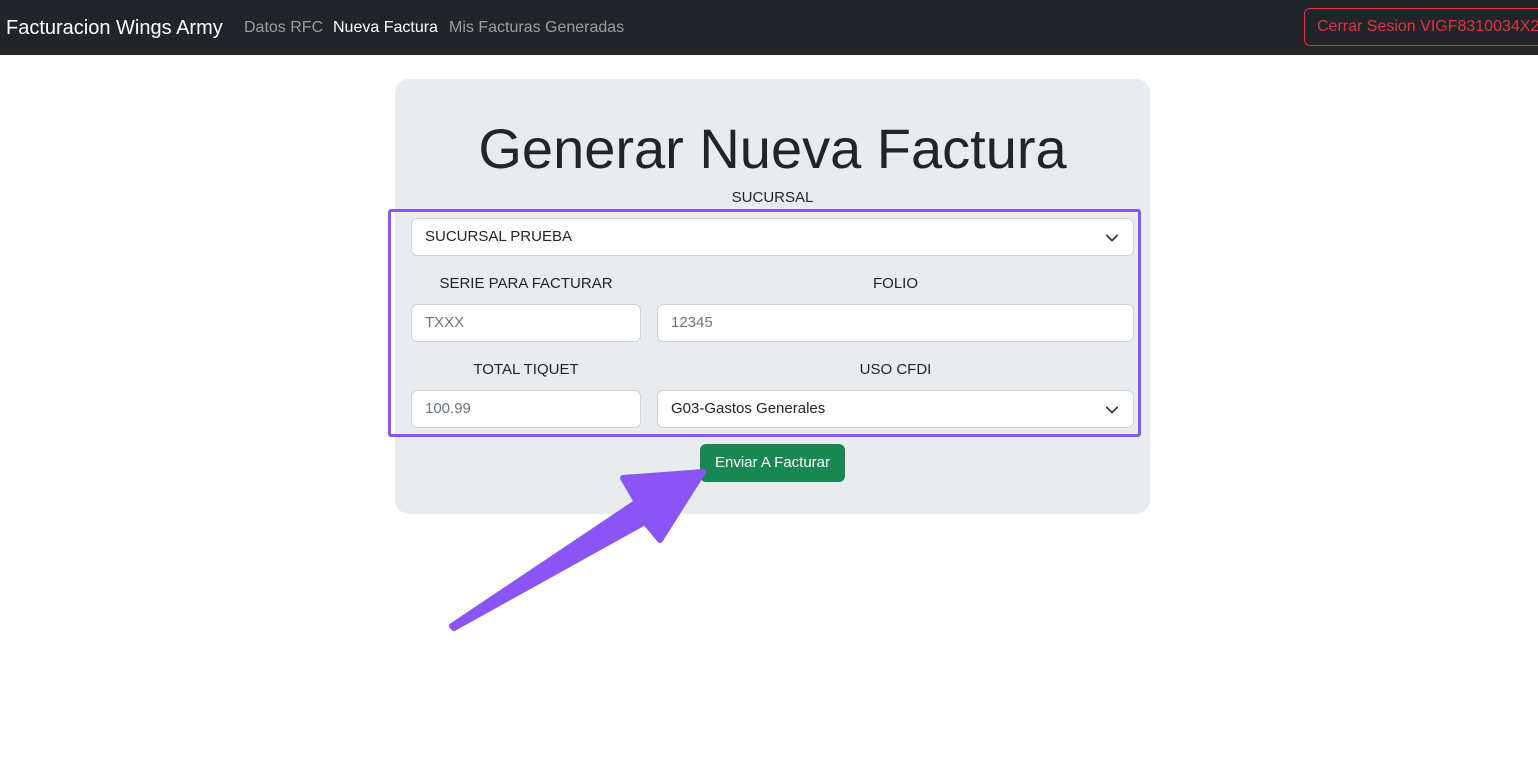  I want to click on uso-cfdi-label: USO CFDI, so click(895, 369).